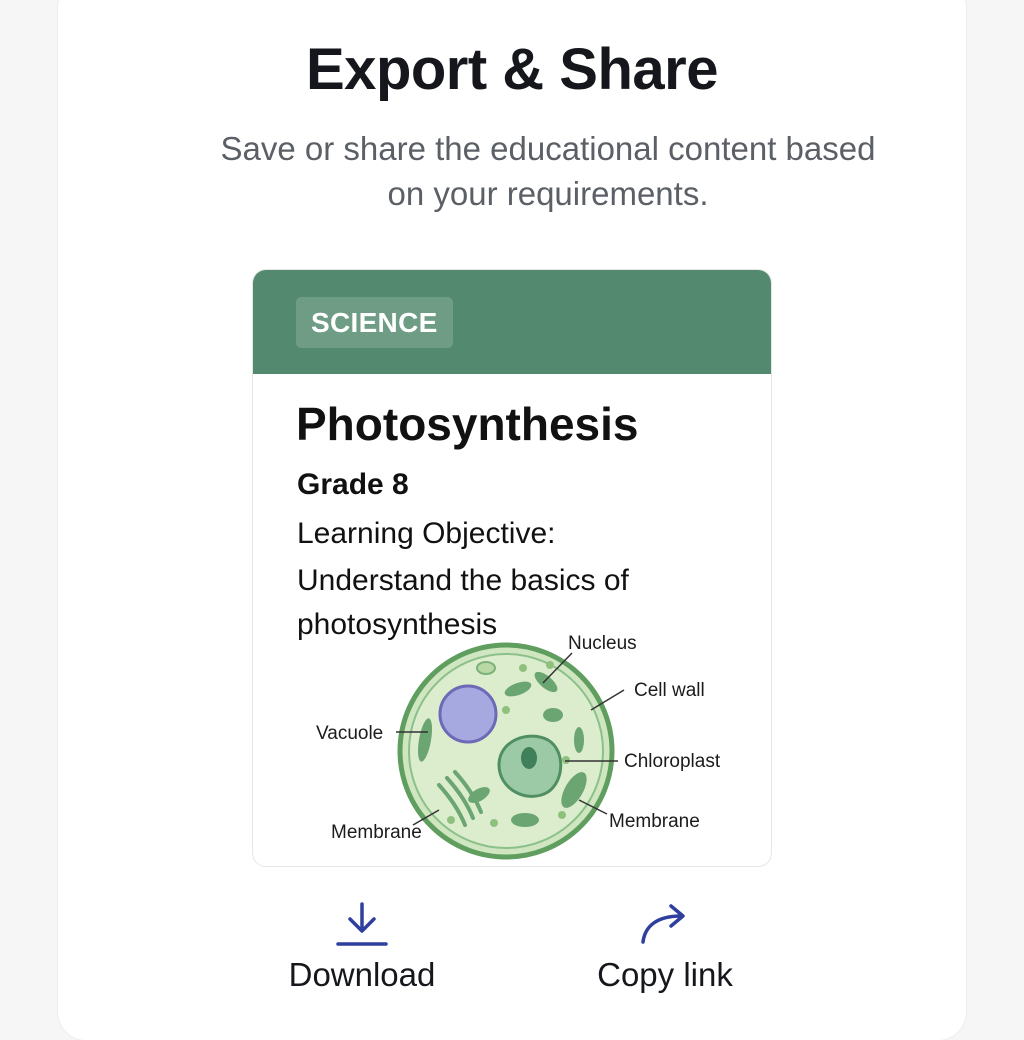  Describe the element at coordinates (607, 700) in the screenshot. I see `leader-cell-wall` at that location.